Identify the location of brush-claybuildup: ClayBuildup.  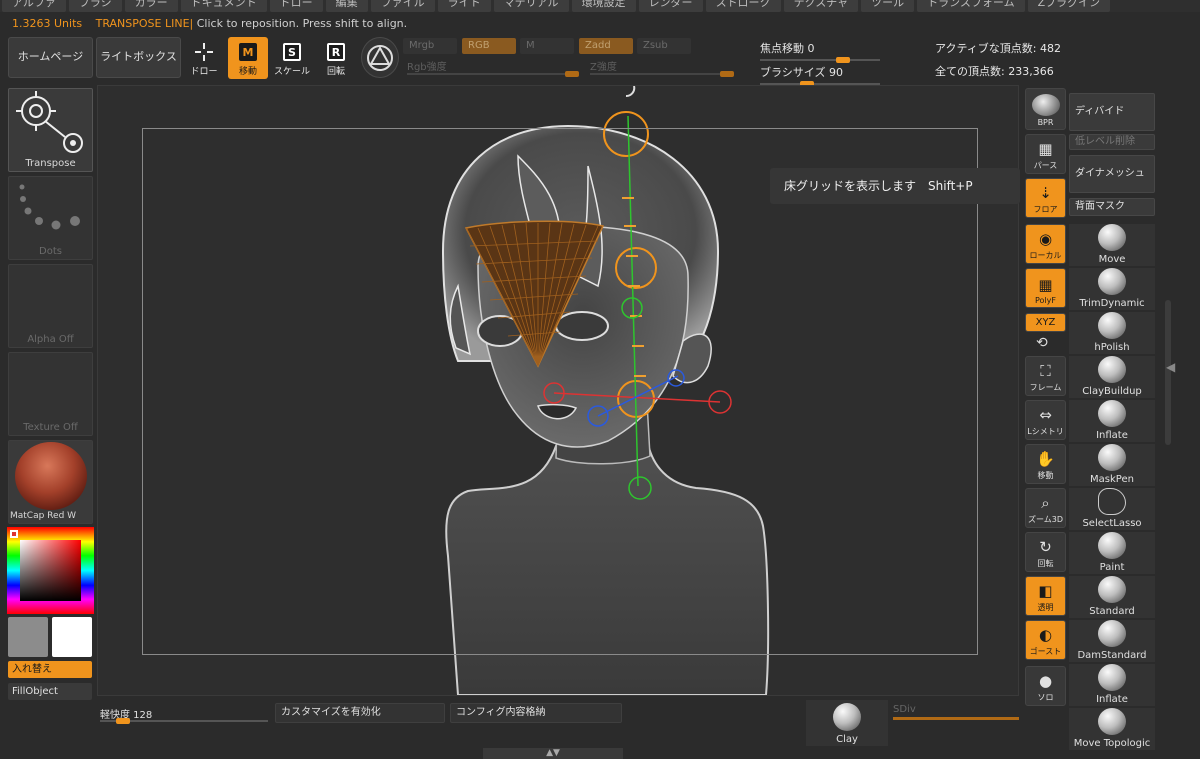
(1112, 377).